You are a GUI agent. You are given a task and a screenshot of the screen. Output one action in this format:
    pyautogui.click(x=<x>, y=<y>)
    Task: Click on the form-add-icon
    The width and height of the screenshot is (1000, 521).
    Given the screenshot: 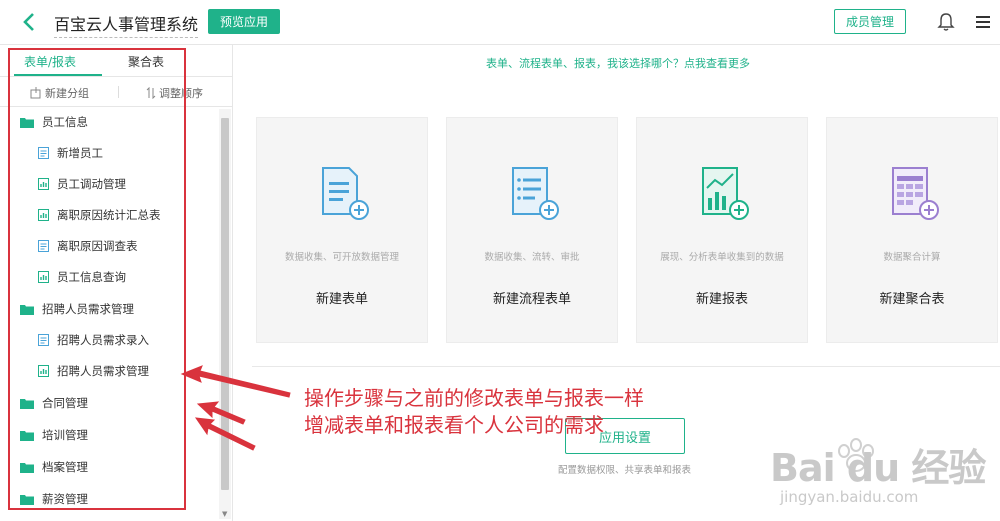 What is the action you would take?
    pyautogui.click(x=345, y=193)
    